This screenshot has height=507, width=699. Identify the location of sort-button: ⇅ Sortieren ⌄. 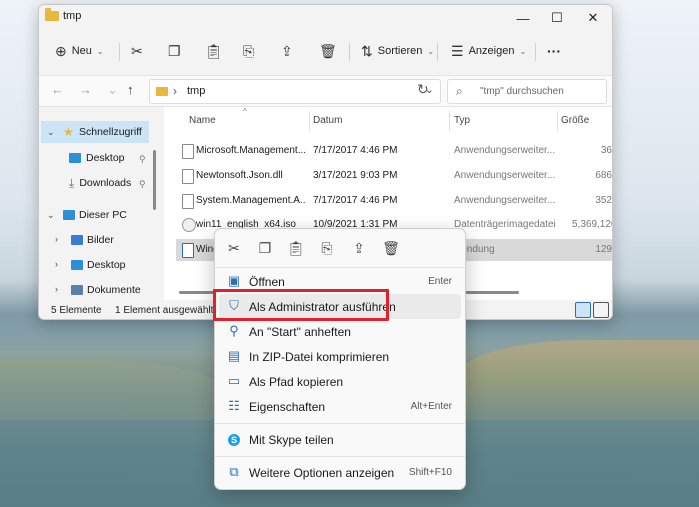
(397, 51).